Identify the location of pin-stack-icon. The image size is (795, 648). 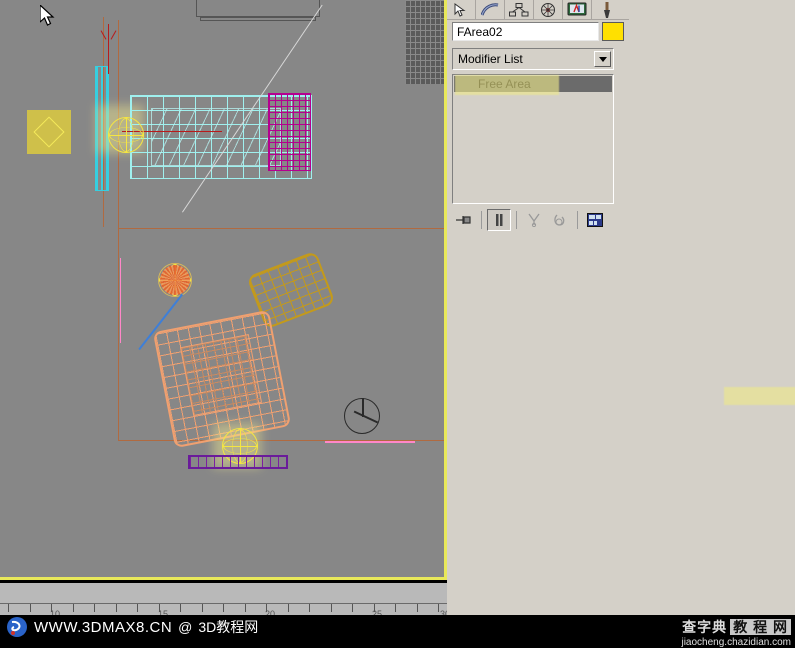
(464, 220).